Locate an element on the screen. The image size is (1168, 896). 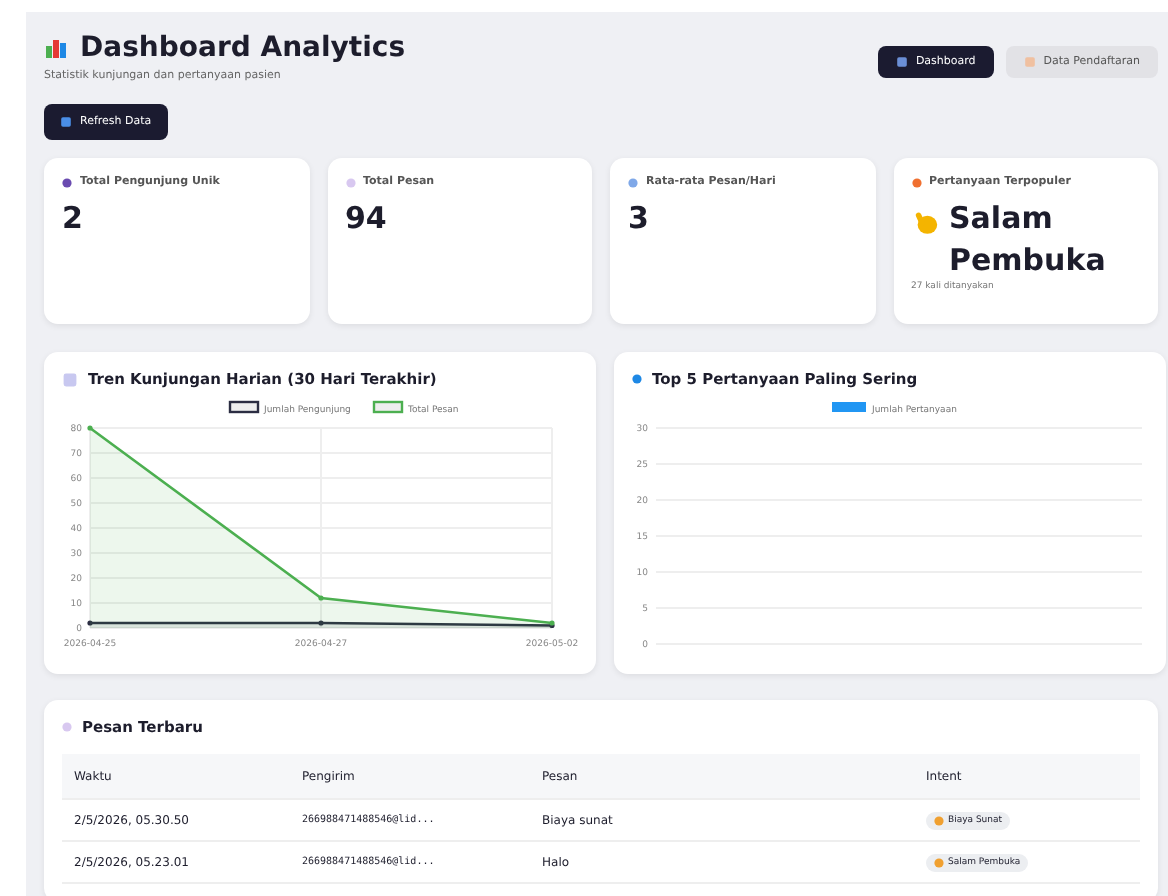
bar-chart-icon is located at coordinates (56, 48).